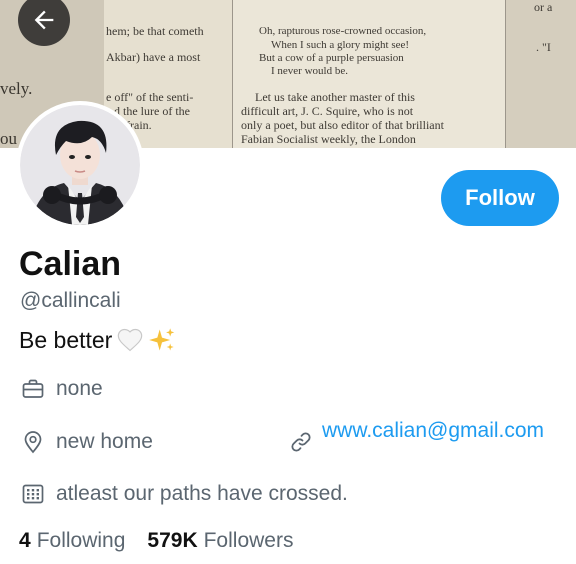  What do you see at coordinates (162, 339) in the screenshot?
I see `sparkles-icon` at bounding box center [162, 339].